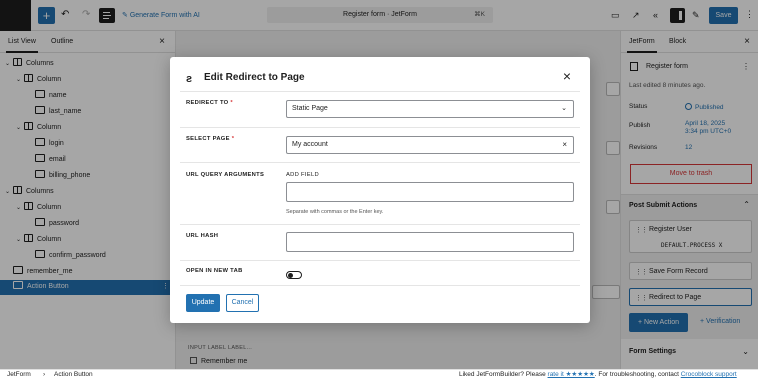 This screenshot has width=758, height=380. I want to click on select-page-label: SELECT PAGE *, so click(210, 139).